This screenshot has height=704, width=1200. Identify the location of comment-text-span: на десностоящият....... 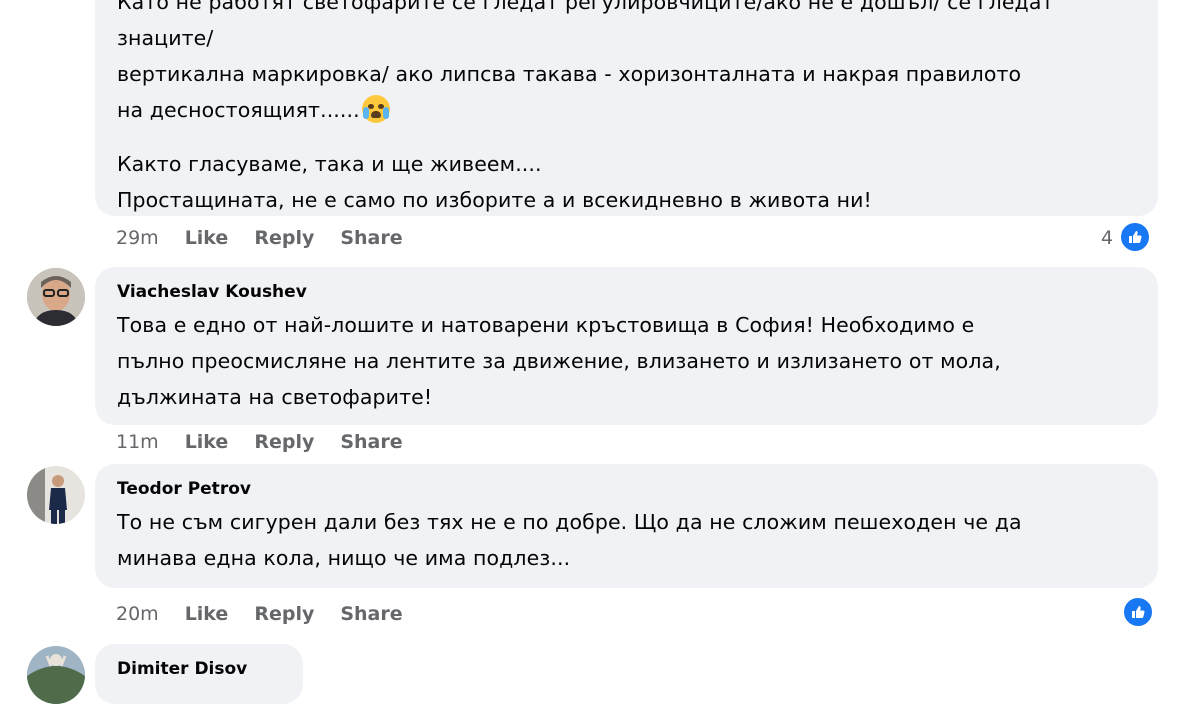
(238, 110).